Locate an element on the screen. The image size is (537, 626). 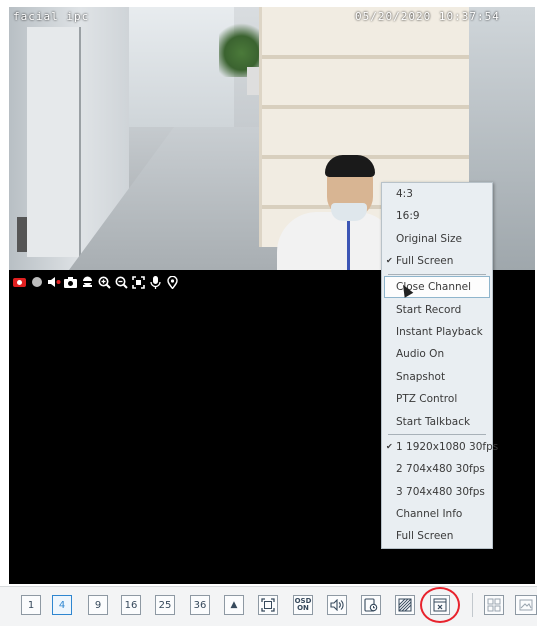
talkback-icon is located at coordinates (155, 282).